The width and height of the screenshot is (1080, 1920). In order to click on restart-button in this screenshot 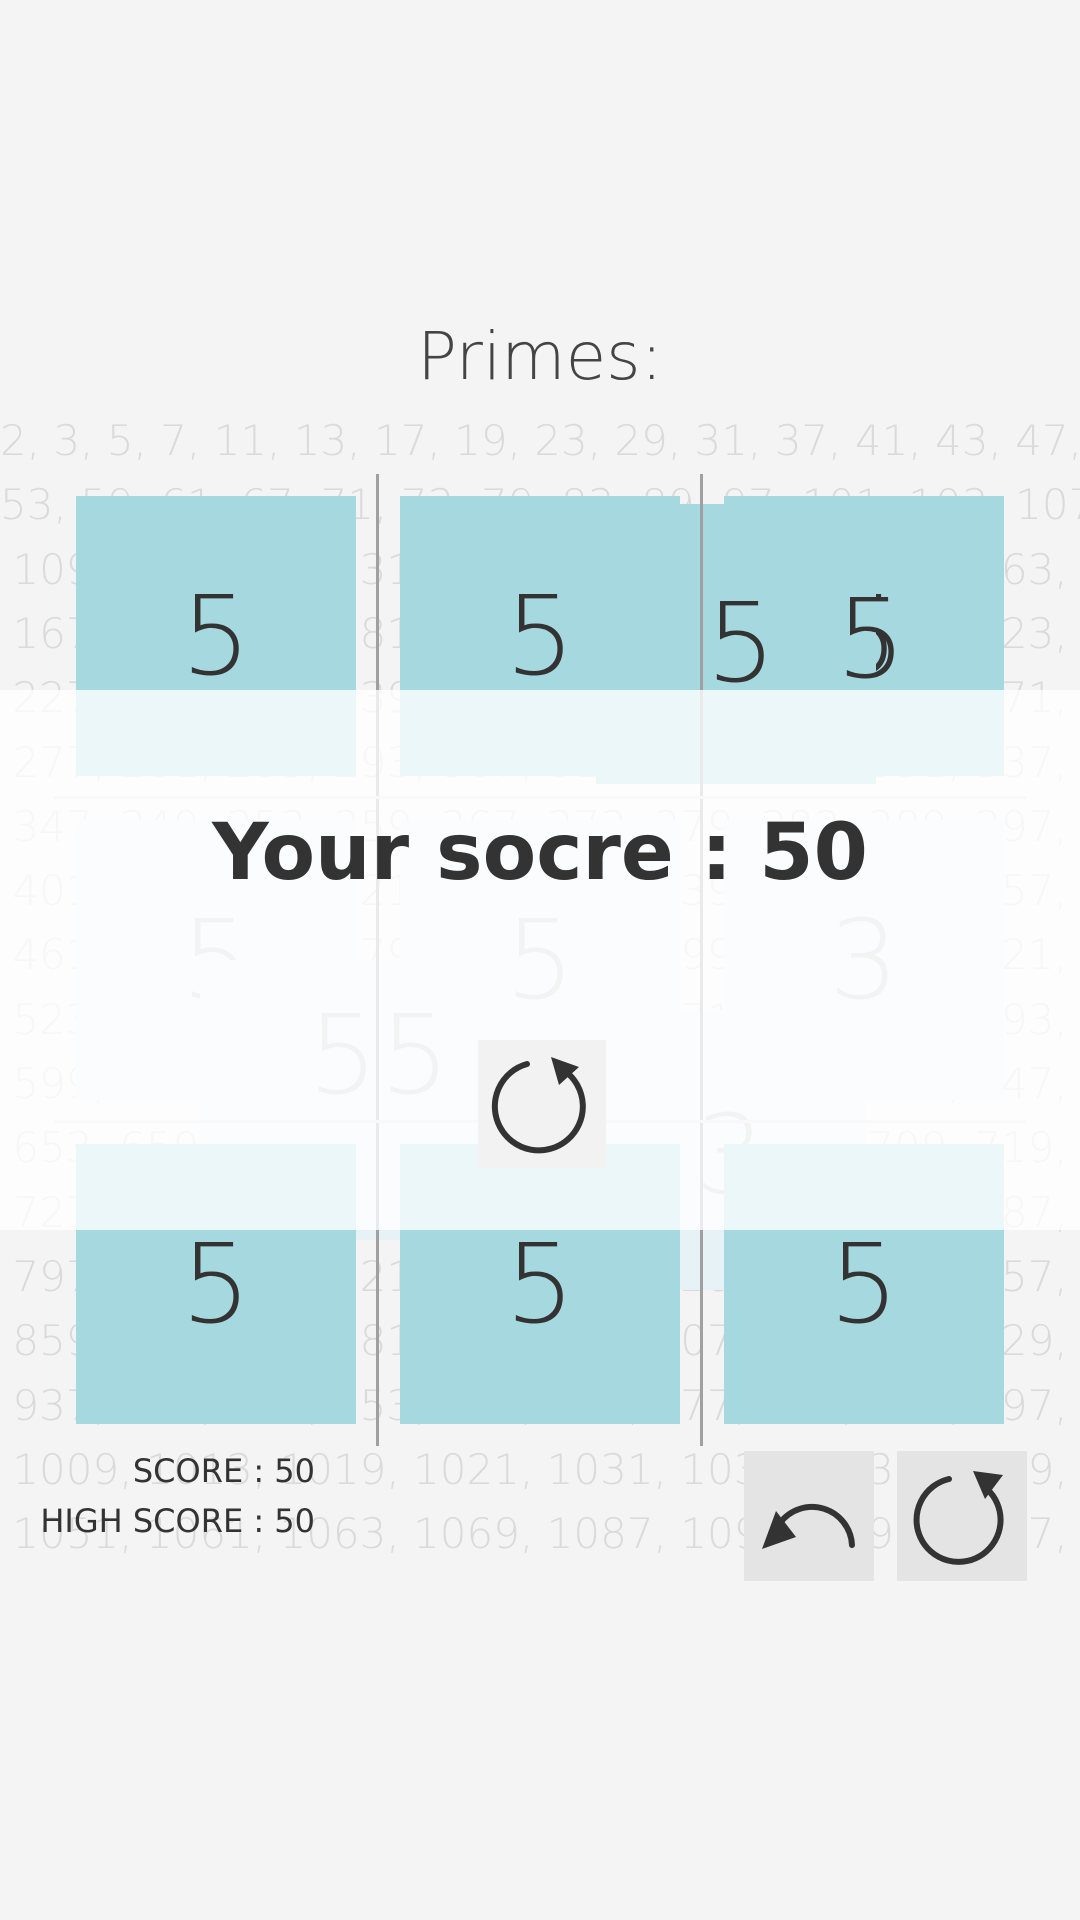, I will do `click(542, 1104)`.